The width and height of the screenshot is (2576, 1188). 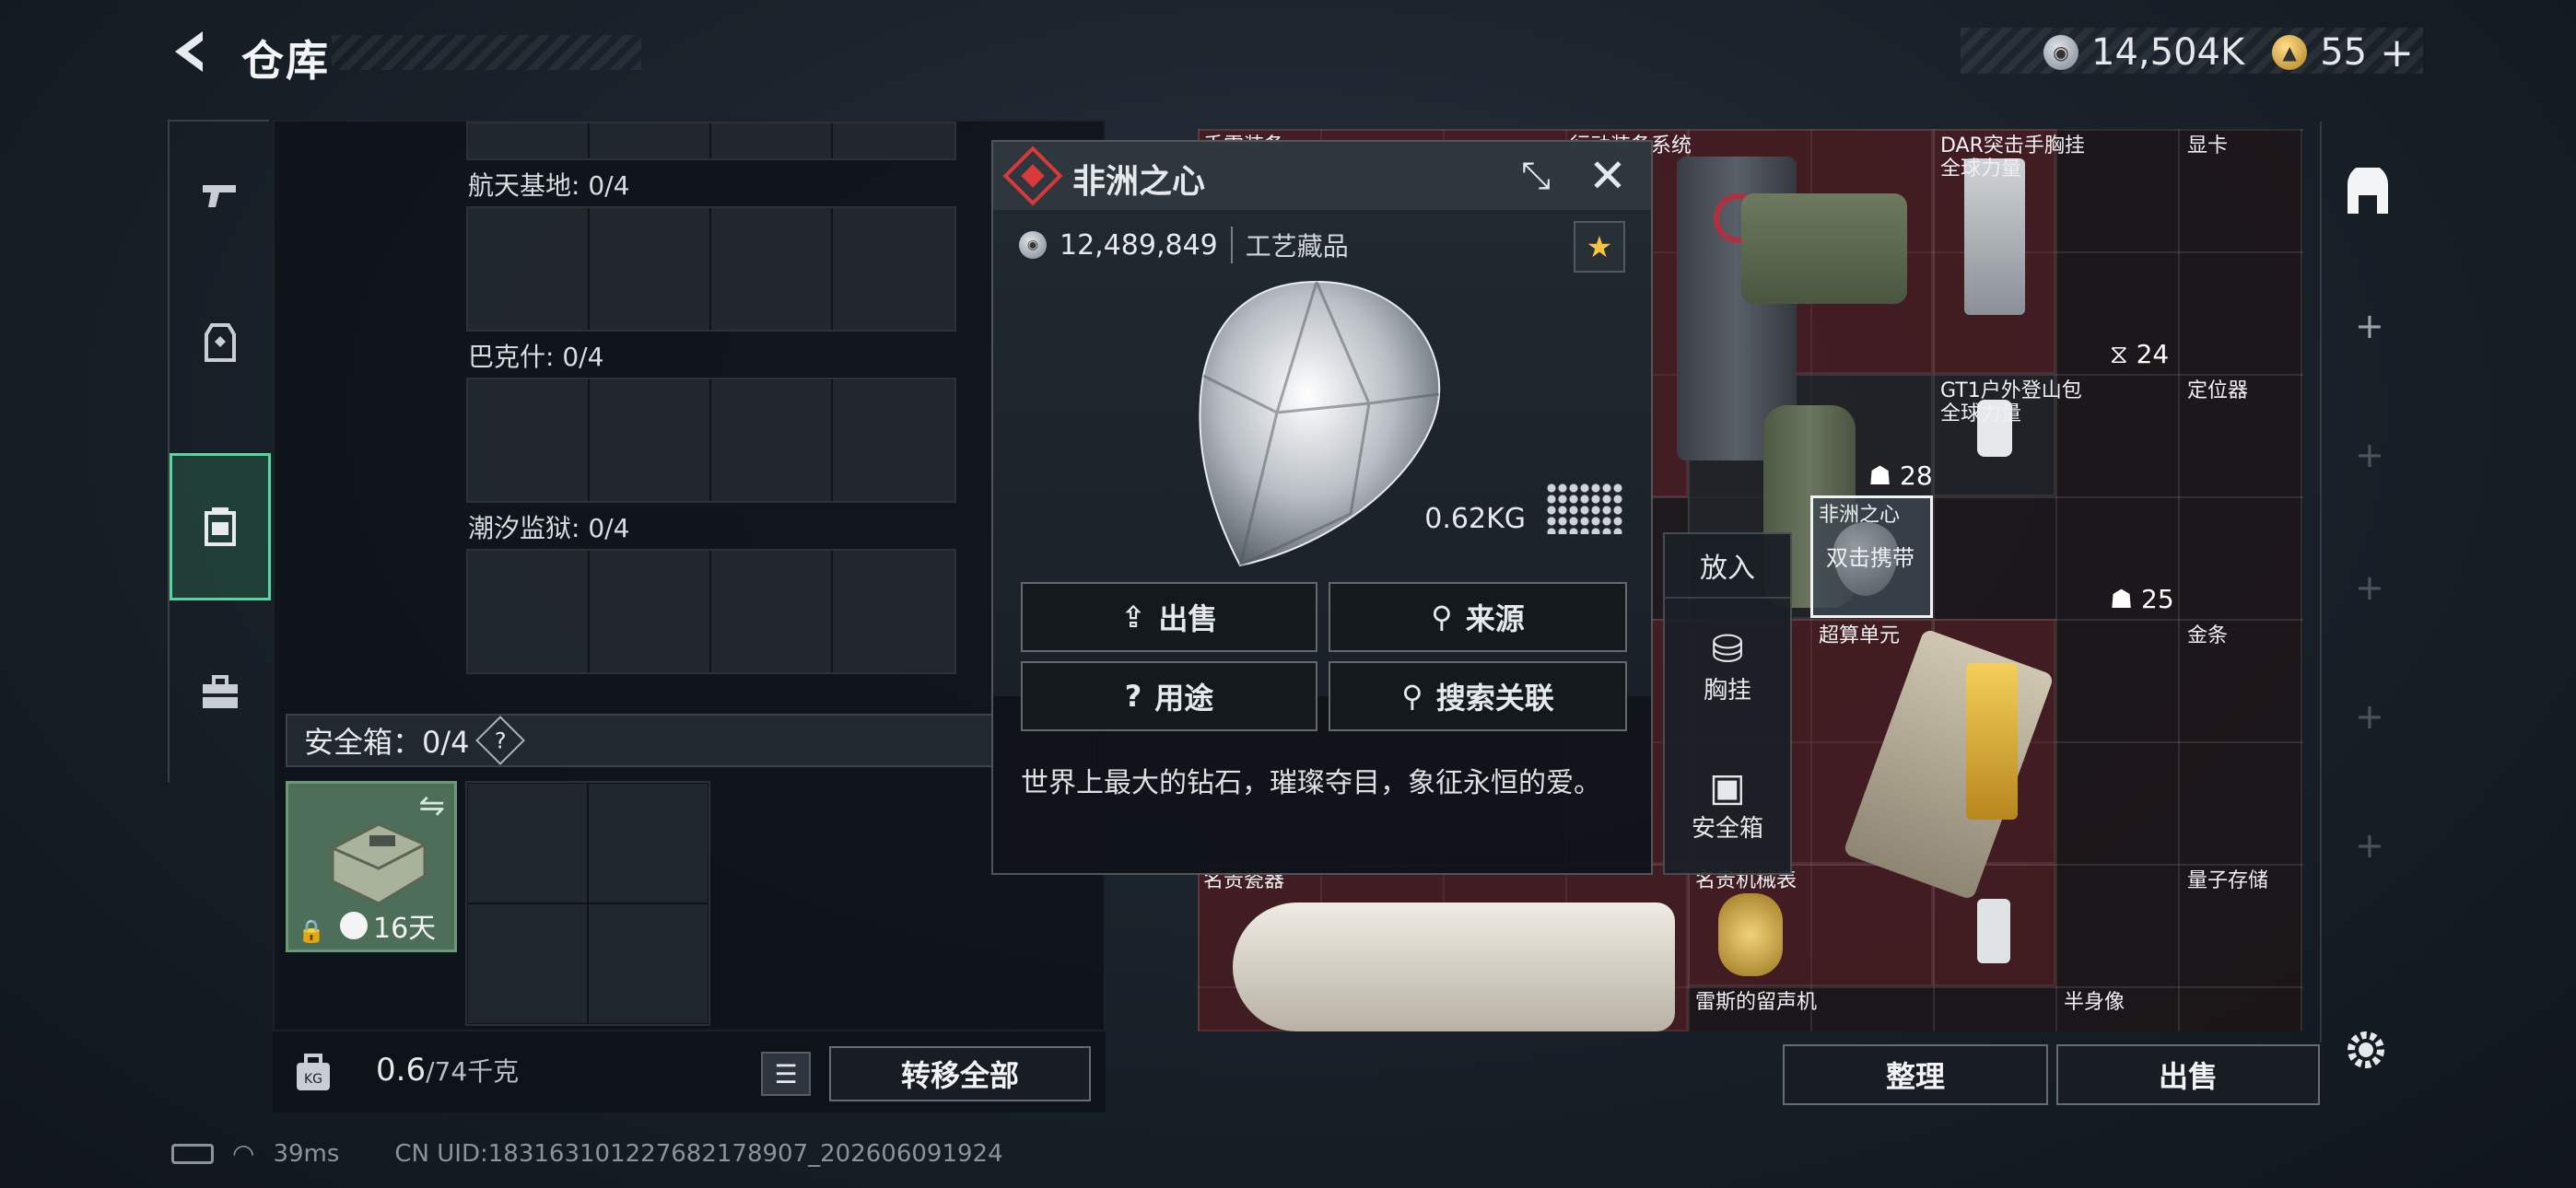 What do you see at coordinates (1915, 1074) in the screenshot?
I see `sort-button: 整理` at bounding box center [1915, 1074].